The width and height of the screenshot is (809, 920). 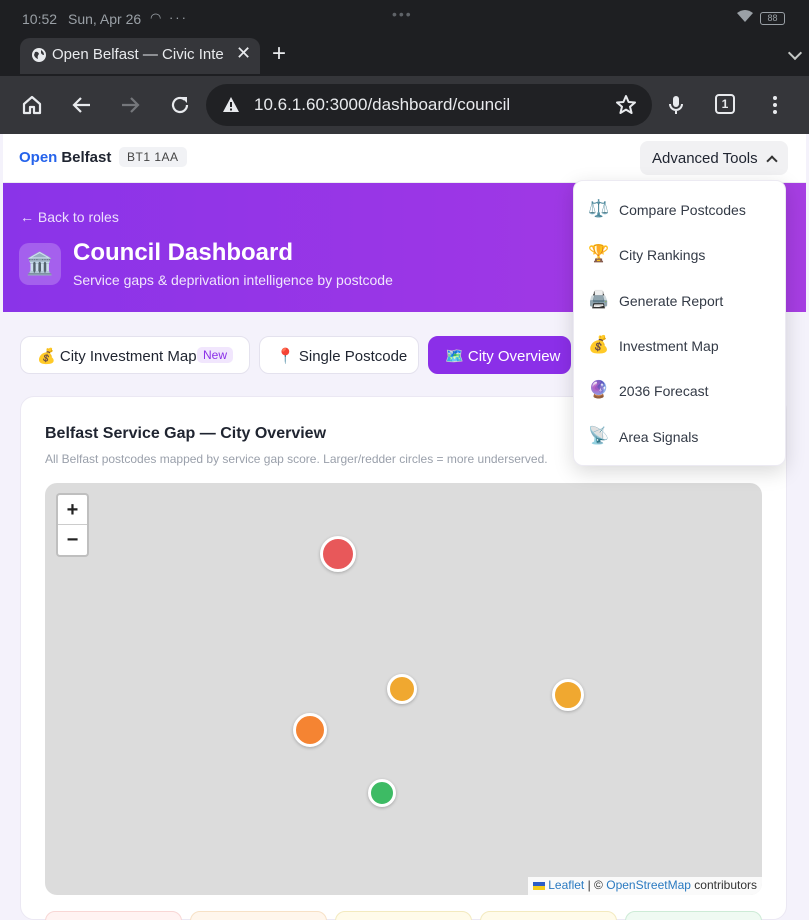 I want to click on home-icon, so click(x=32, y=105).